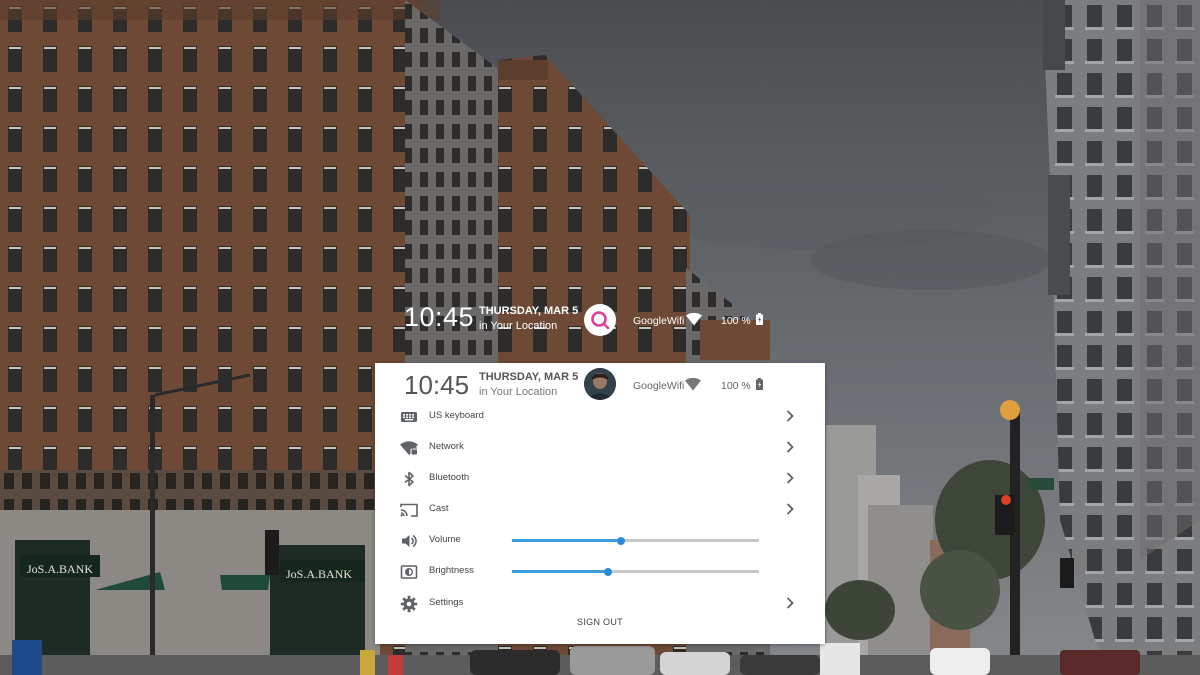  Describe the element at coordinates (600, 416) in the screenshot. I see `tray-item-keyboard: US keyboard` at that location.